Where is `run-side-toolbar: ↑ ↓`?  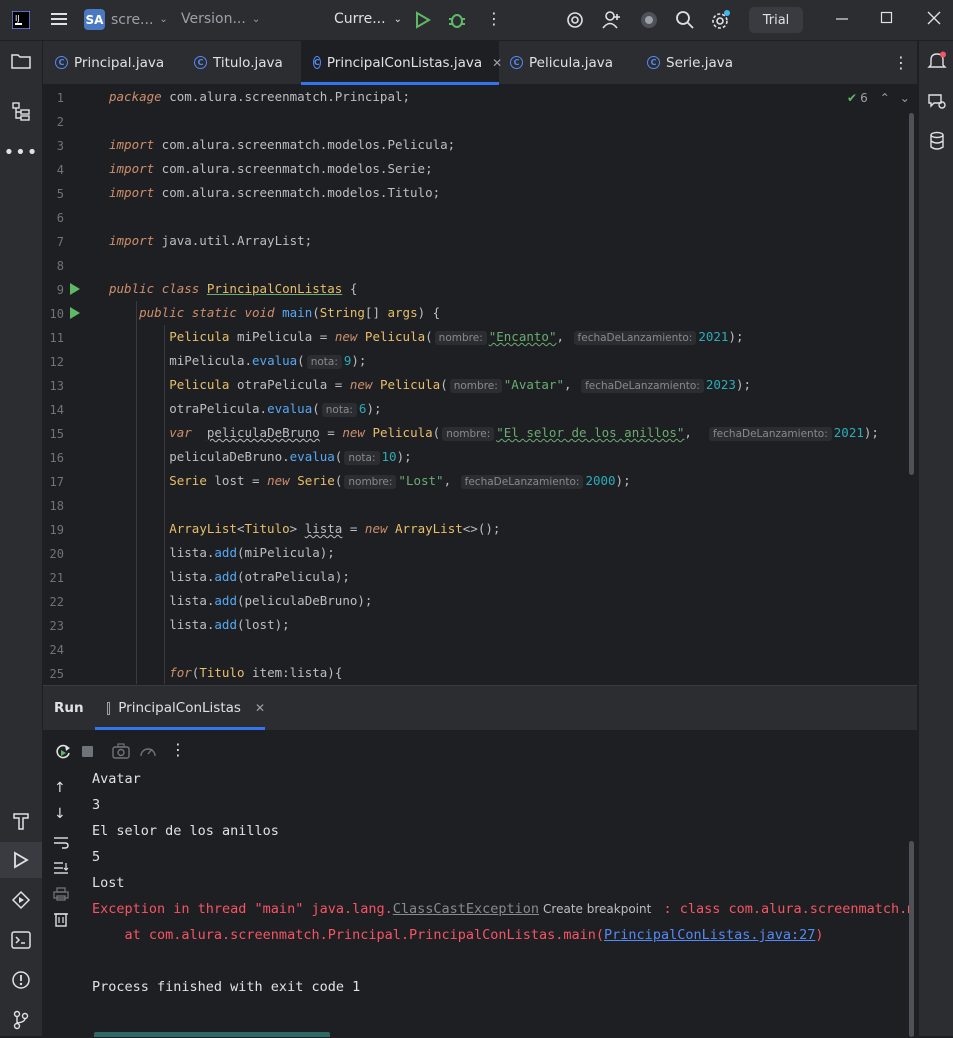
run-side-toolbar: ↑ ↓ is located at coordinates (61, 905).